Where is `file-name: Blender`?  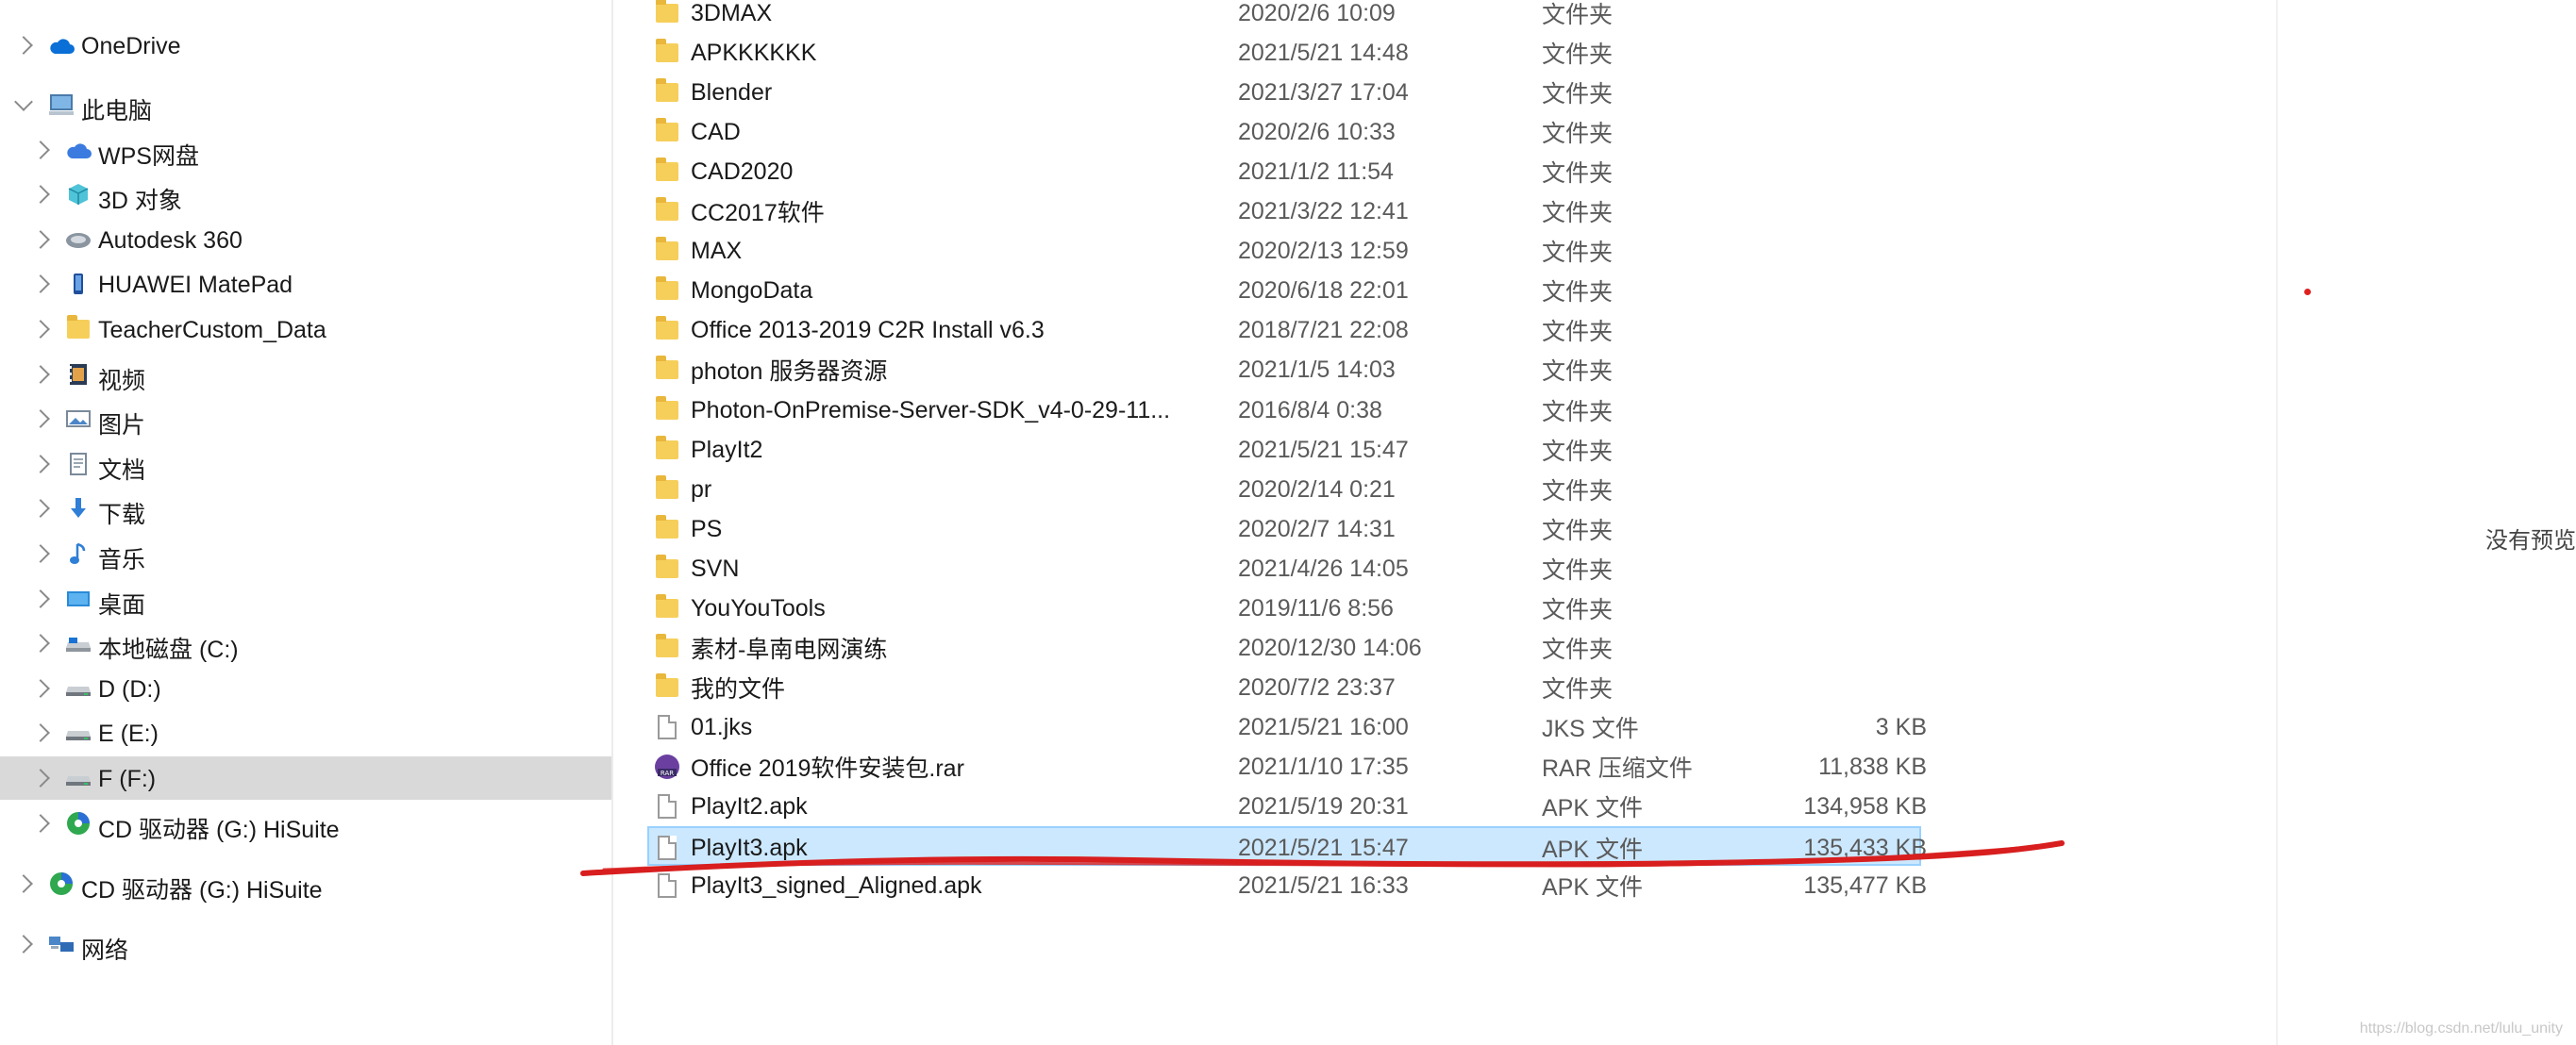
file-name: Blender is located at coordinates (732, 92).